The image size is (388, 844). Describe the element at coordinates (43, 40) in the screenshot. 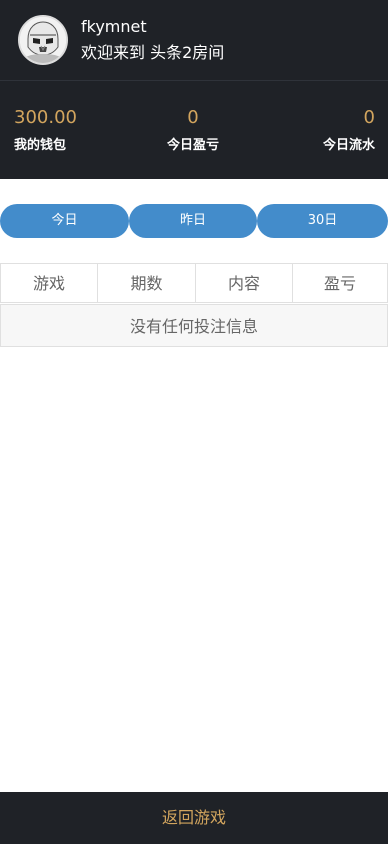

I see `stormtrooper-avatar-icon` at that location.